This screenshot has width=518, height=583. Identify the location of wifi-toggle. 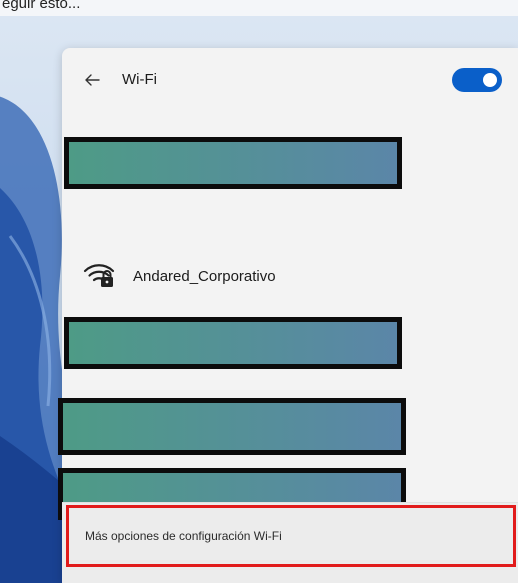
(477, 80).